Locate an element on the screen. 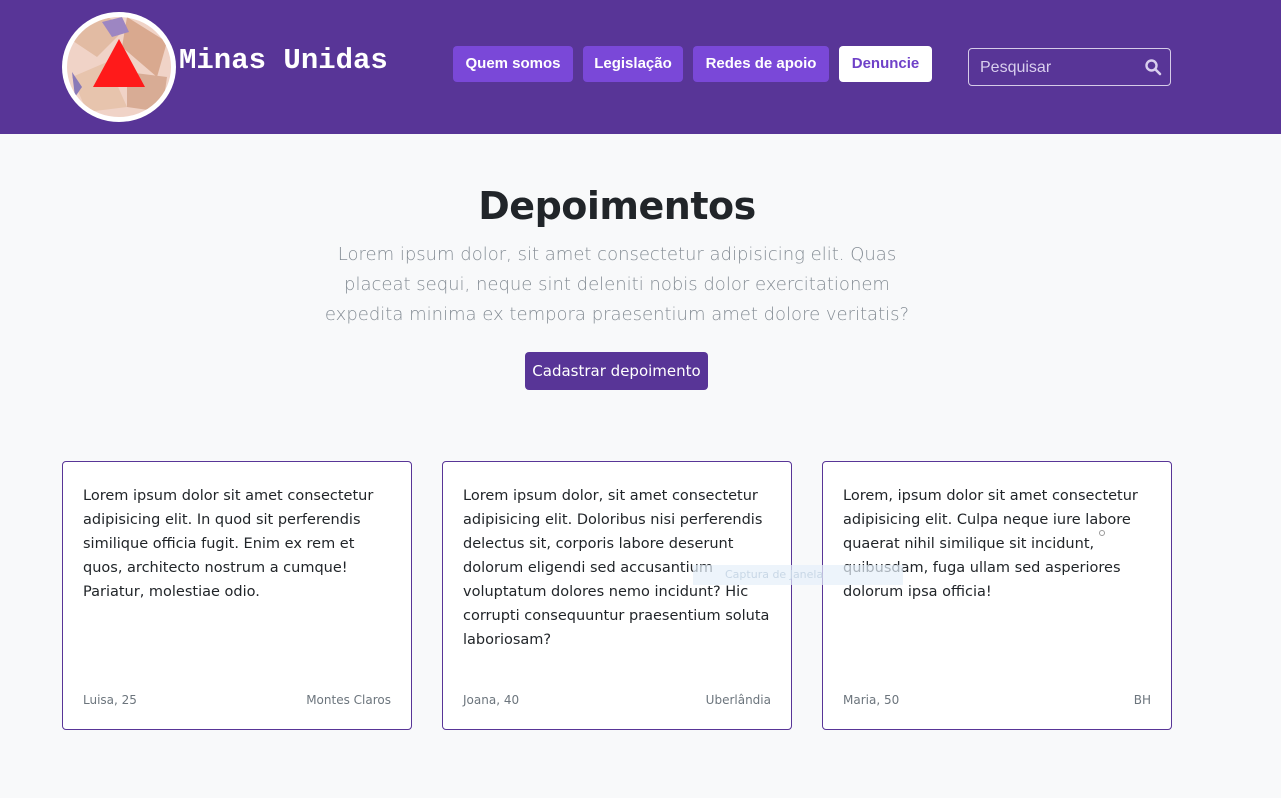 The height and width of the screenshot is (798, 1281). search-icon is located at coordinates (1153, 67).